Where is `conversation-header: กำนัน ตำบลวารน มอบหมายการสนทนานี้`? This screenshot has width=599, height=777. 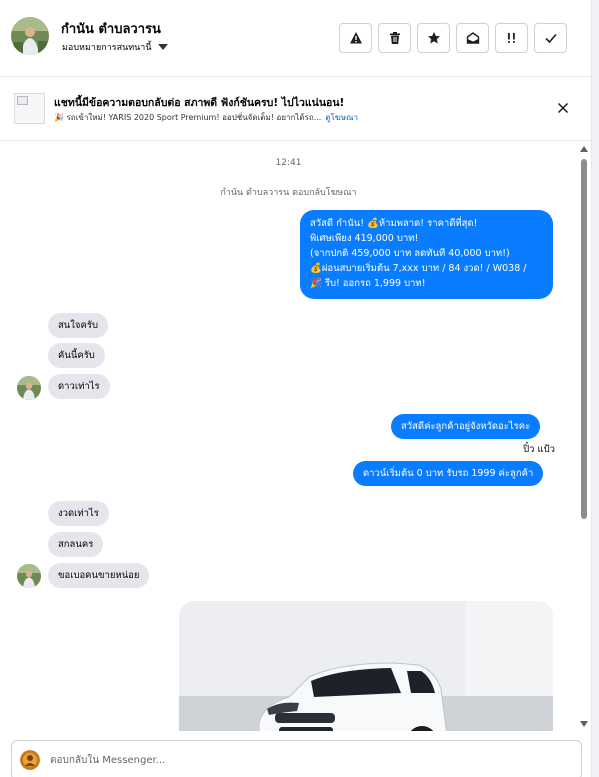
conversation-header: กำนัน ตำบลวารน มอบหมายการสนทนานี้ is located at coordinates (295, 38).